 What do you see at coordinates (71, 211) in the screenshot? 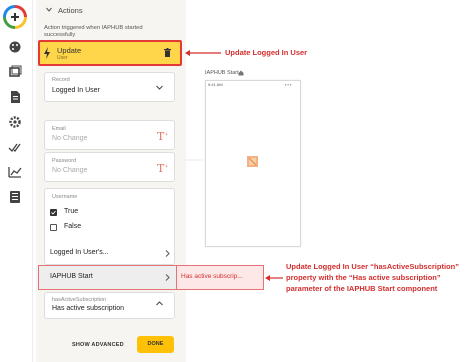
I see `option-true: True` at bounding box center [71, 211].